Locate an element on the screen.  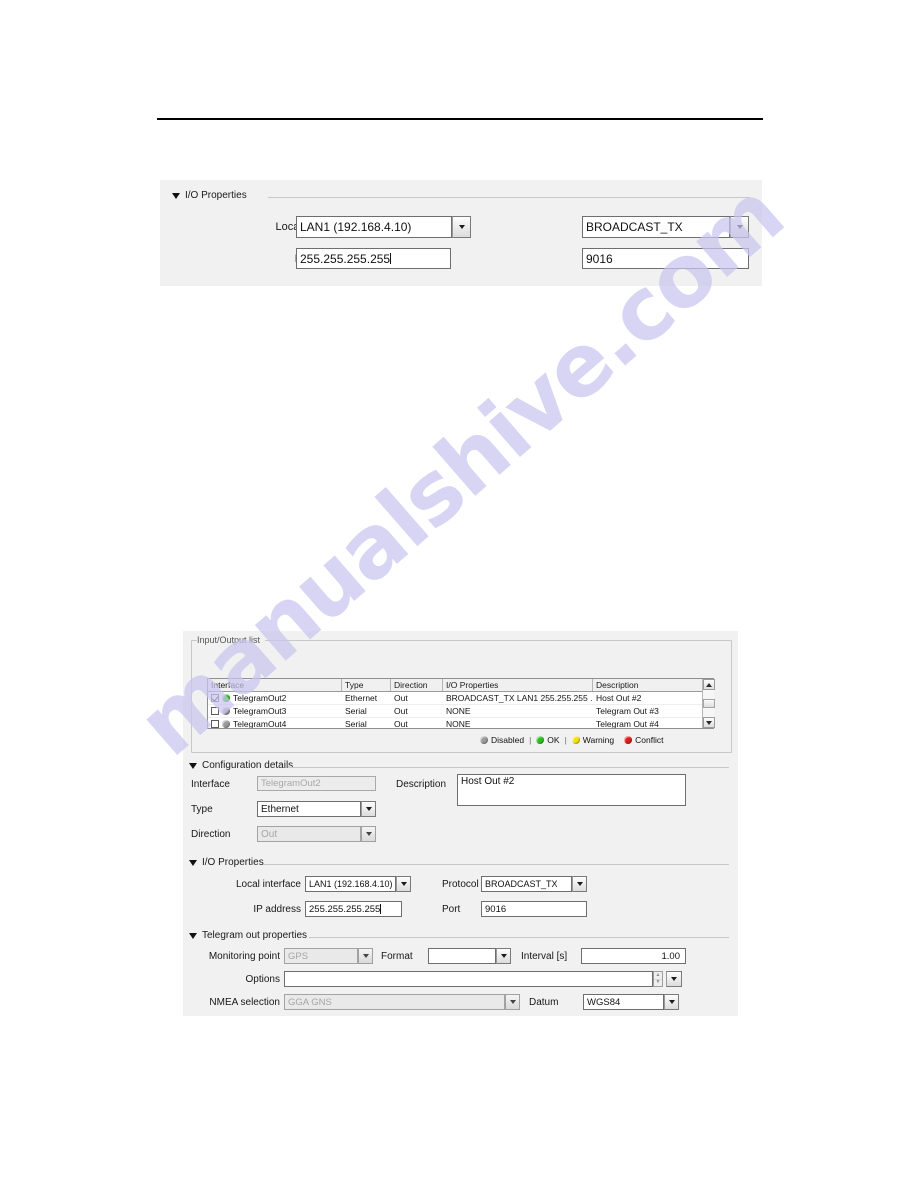
chevron-up-icon is located at coordinates (708, 684).